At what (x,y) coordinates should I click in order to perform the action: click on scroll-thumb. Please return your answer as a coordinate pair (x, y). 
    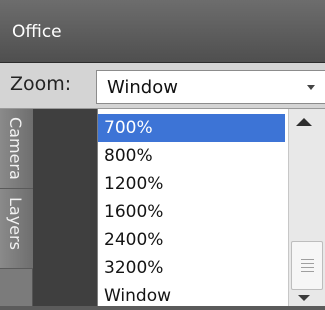
    Looking at the image, I should click on (307, 265).